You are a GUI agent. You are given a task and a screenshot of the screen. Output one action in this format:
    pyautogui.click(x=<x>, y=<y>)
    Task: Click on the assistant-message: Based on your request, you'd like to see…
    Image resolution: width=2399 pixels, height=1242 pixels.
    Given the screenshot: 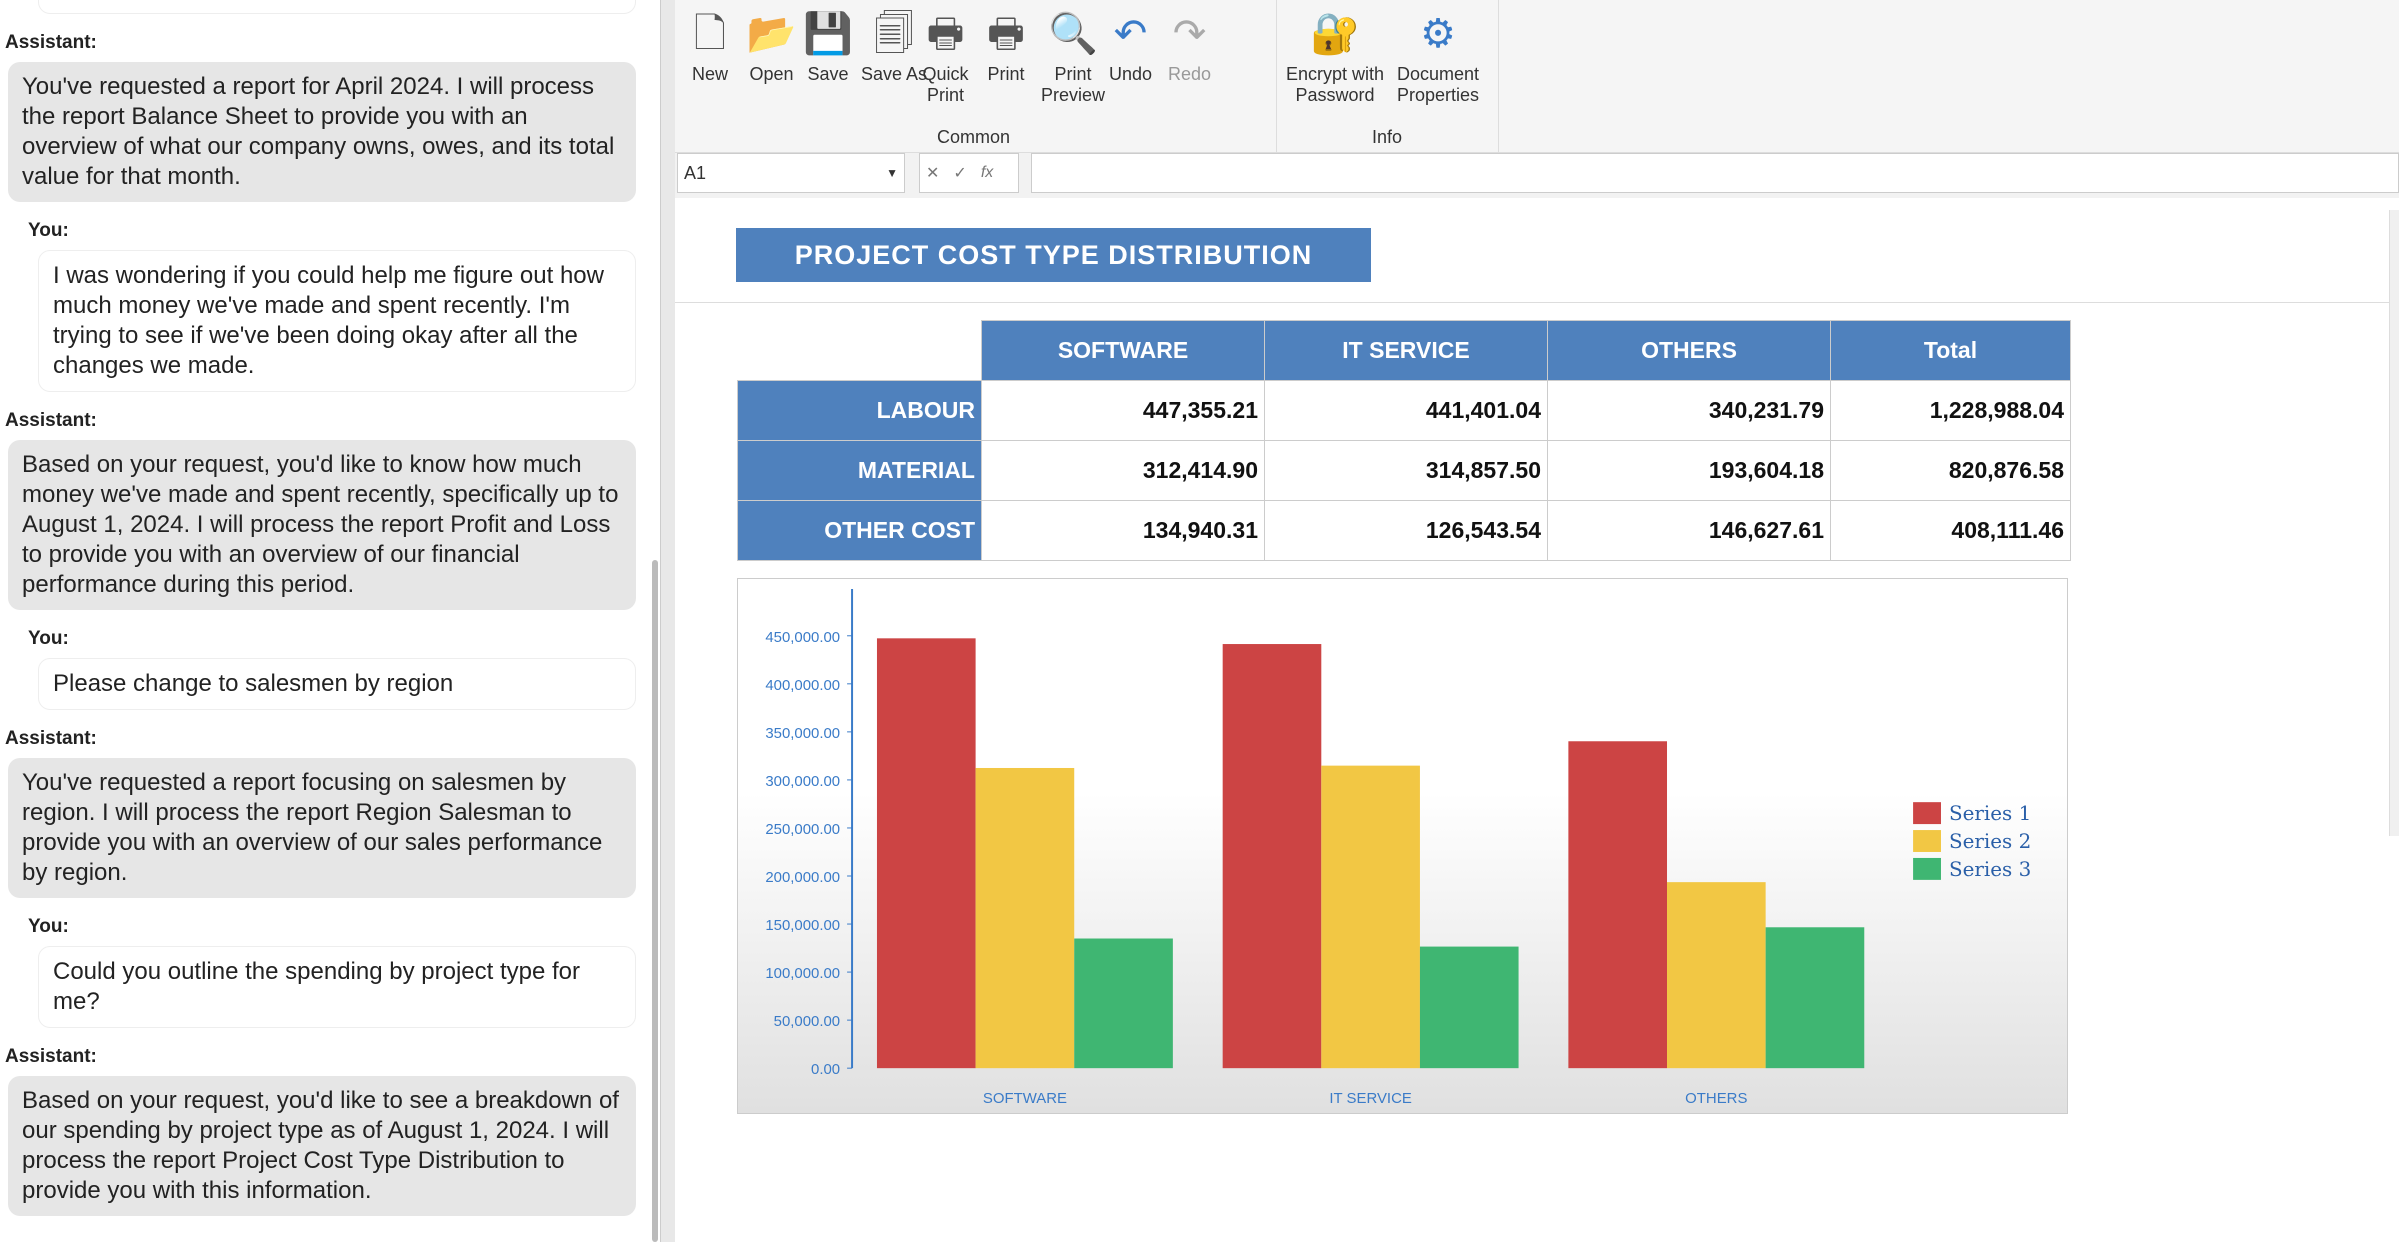 What is the action you would take?
    pyautogui.click(x=322, y=1146)
    